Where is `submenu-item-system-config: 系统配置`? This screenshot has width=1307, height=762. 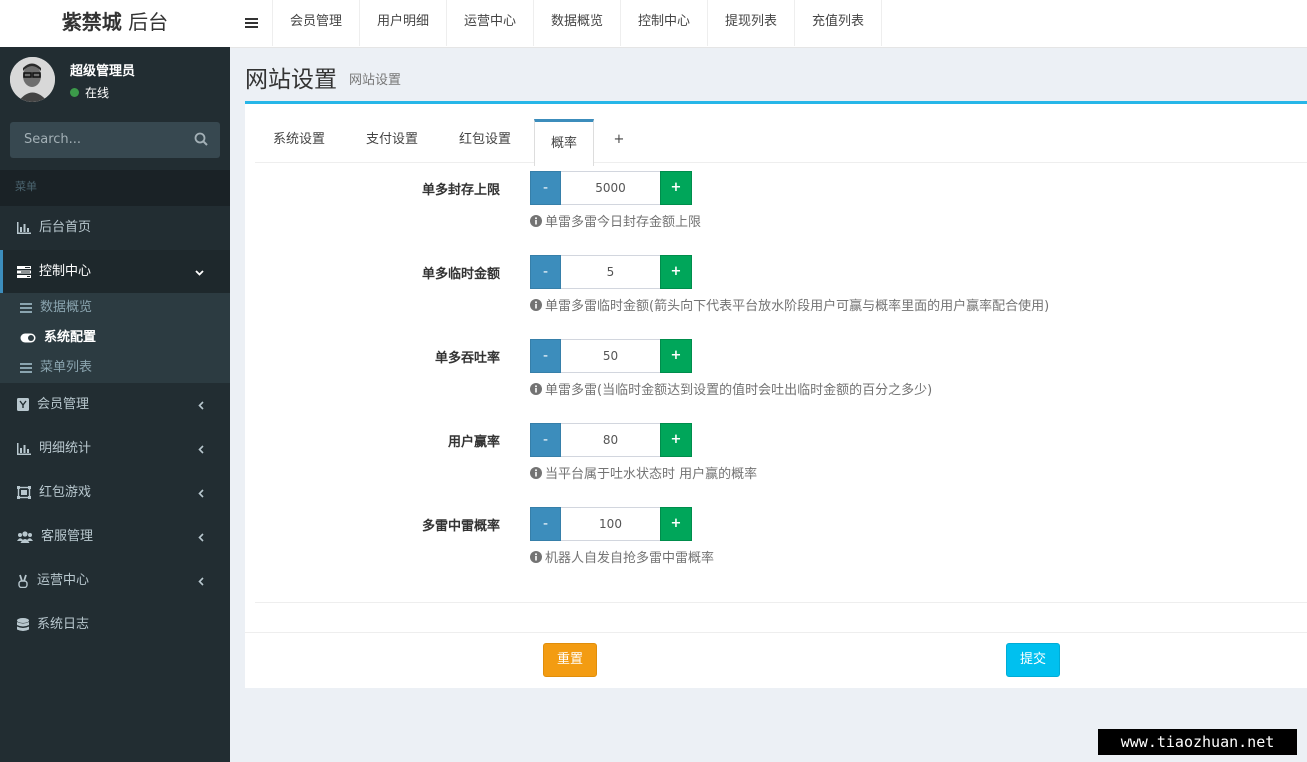 submenu-item-system-config: 系统配置 is located at coordinates (58, 338).